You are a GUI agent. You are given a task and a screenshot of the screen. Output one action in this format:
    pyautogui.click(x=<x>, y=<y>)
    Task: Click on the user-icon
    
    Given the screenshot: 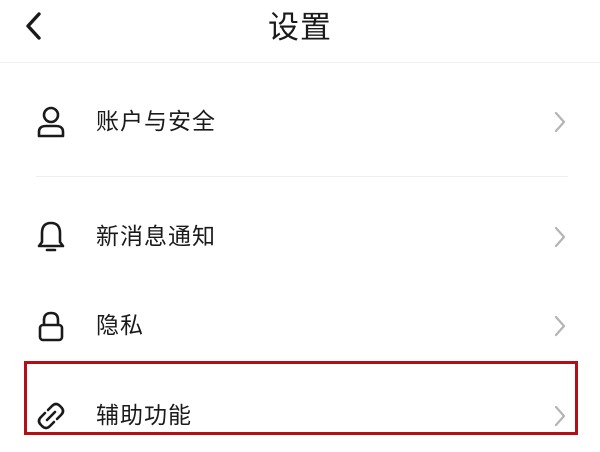 What is the action you would take?
    pyautogui.click(x=51, y=122)
    